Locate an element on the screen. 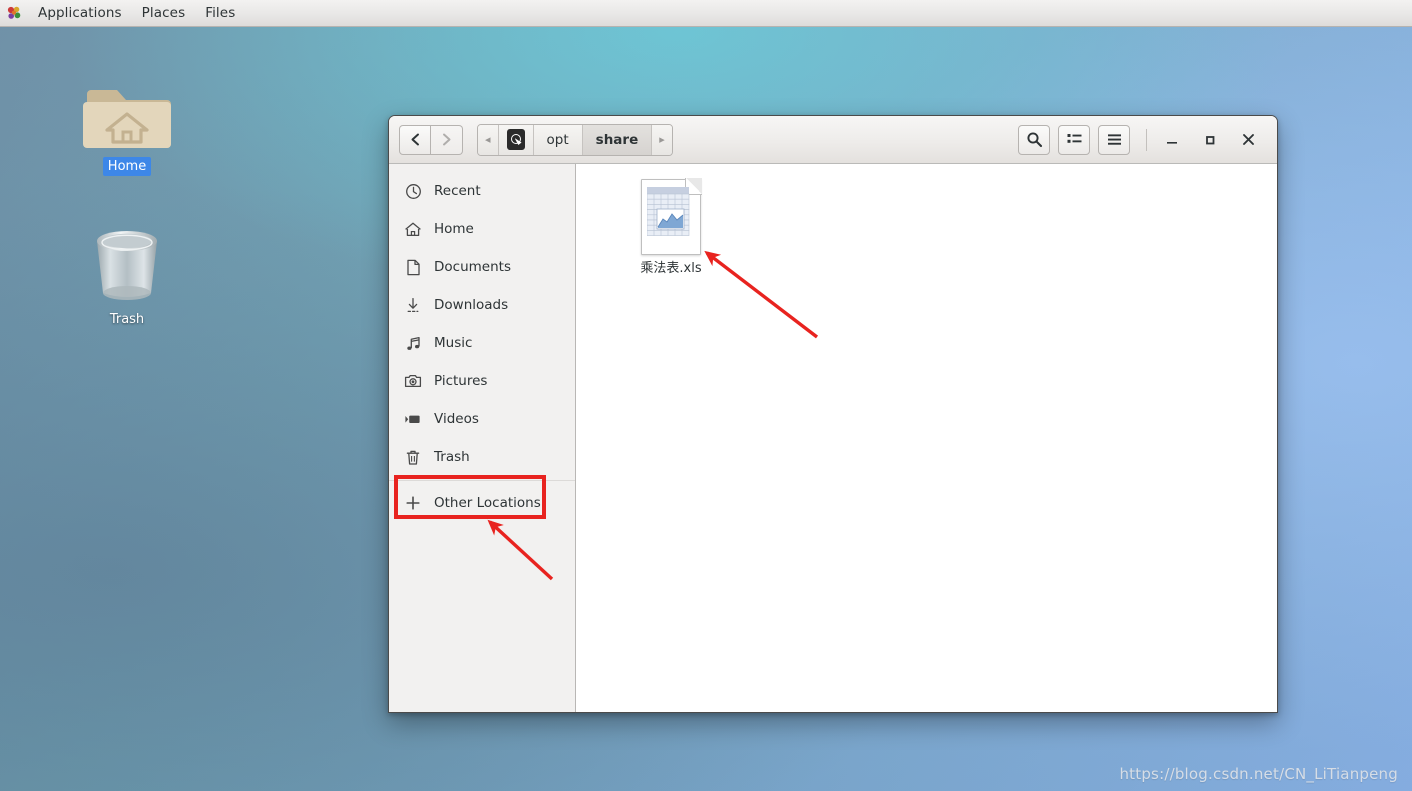  sidebar-item-home: Home is located at coordinates (482, 229).